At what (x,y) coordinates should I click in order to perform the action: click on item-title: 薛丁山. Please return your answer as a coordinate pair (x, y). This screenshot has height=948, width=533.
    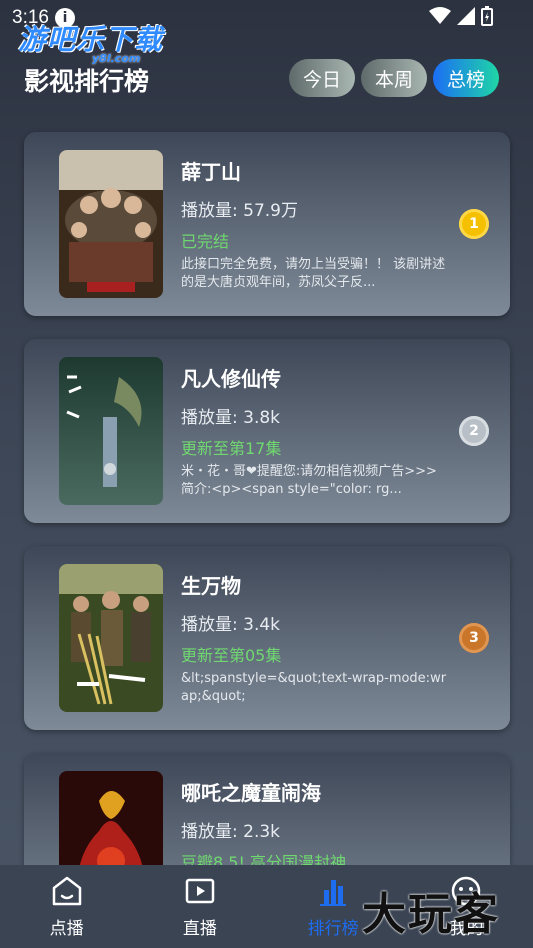
    Looking at the image, I should click on (211, 172).